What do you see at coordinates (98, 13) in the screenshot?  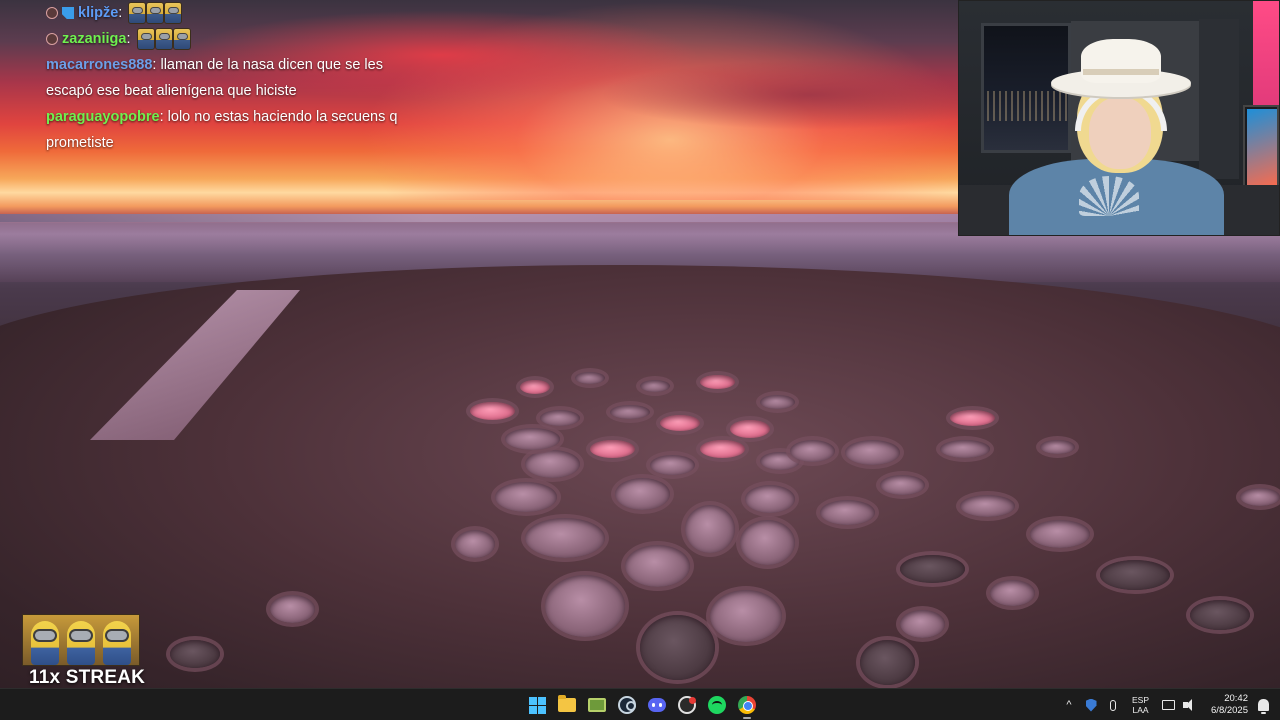 I see `chat-username: klipže` at bounding box center [98, 13].